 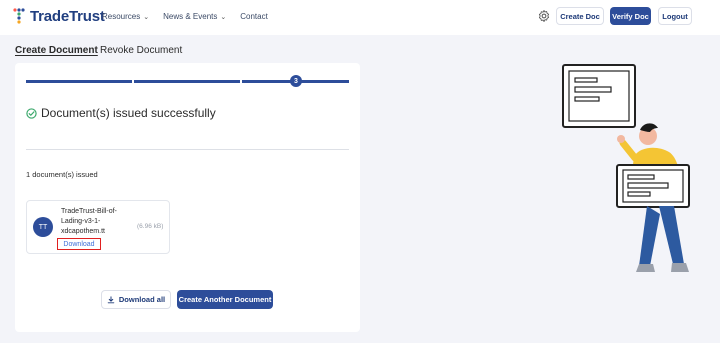 What do you see at coordinates (187, 149) in the screenshot?
I see `divider` at bounding box center [187, 149].